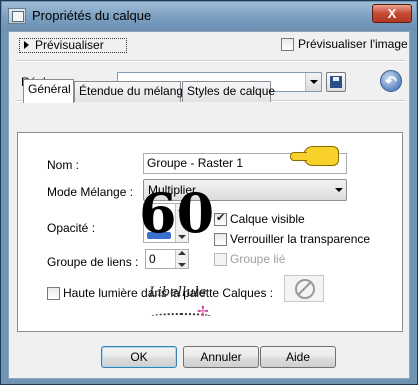  Describe the element at coordinates (90, 192) in the screenshot. I see `blend-mode-label: Mode Mélange :` at that location.